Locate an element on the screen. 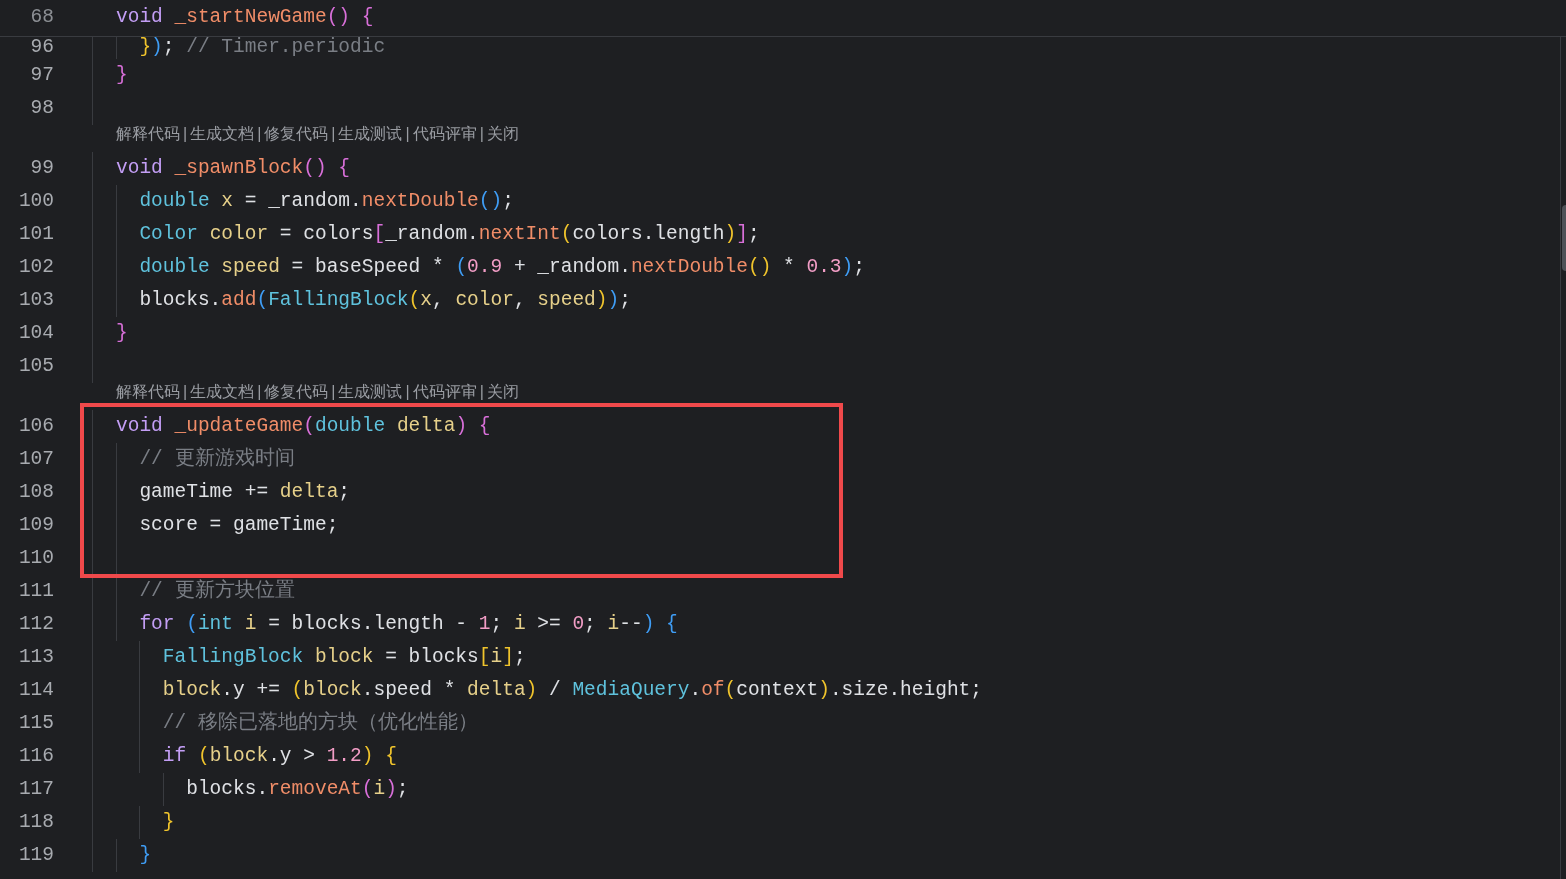 This screenshot has height=879, width=1566. line-number: 102 is located at coordinates (35, 267).